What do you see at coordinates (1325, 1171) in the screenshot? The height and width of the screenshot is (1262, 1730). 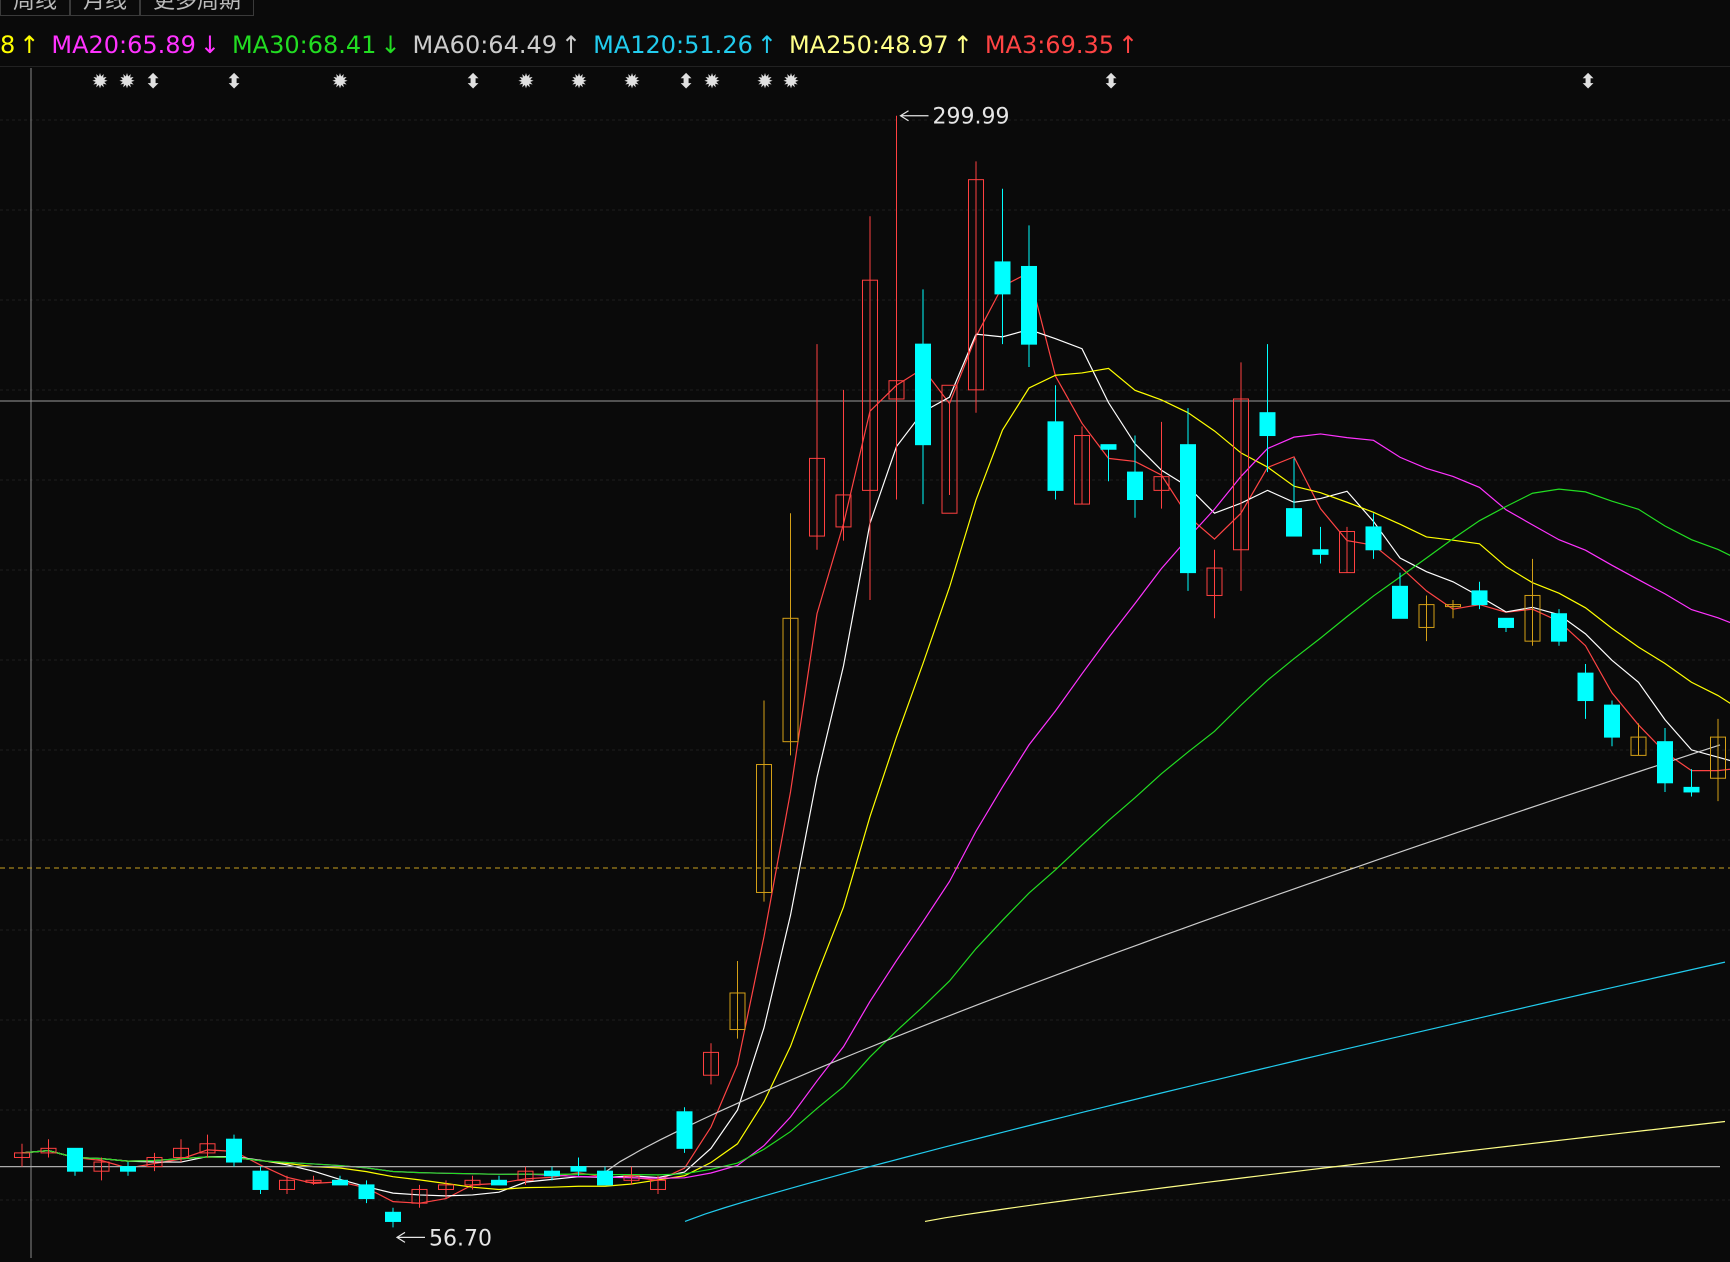 I see `ma250-line` at bounding box center [1325, 1171].